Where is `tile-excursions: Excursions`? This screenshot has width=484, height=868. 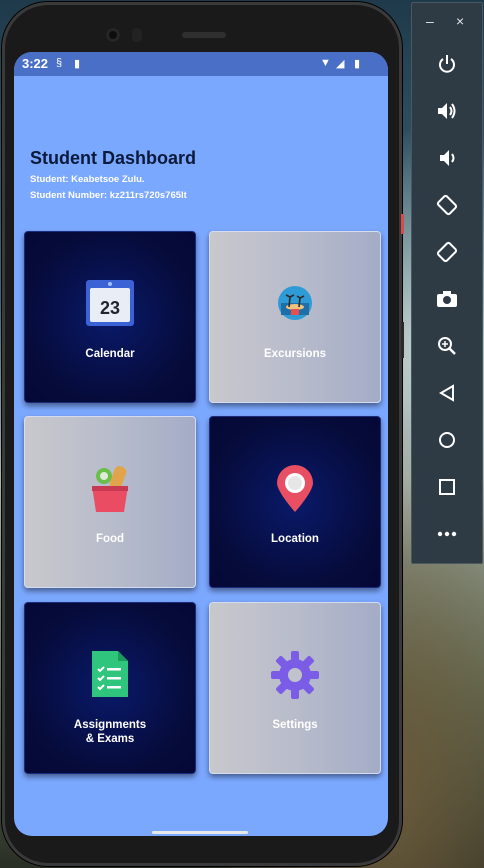 tile-excursions: Excursions is located at coordinates (295, 317).